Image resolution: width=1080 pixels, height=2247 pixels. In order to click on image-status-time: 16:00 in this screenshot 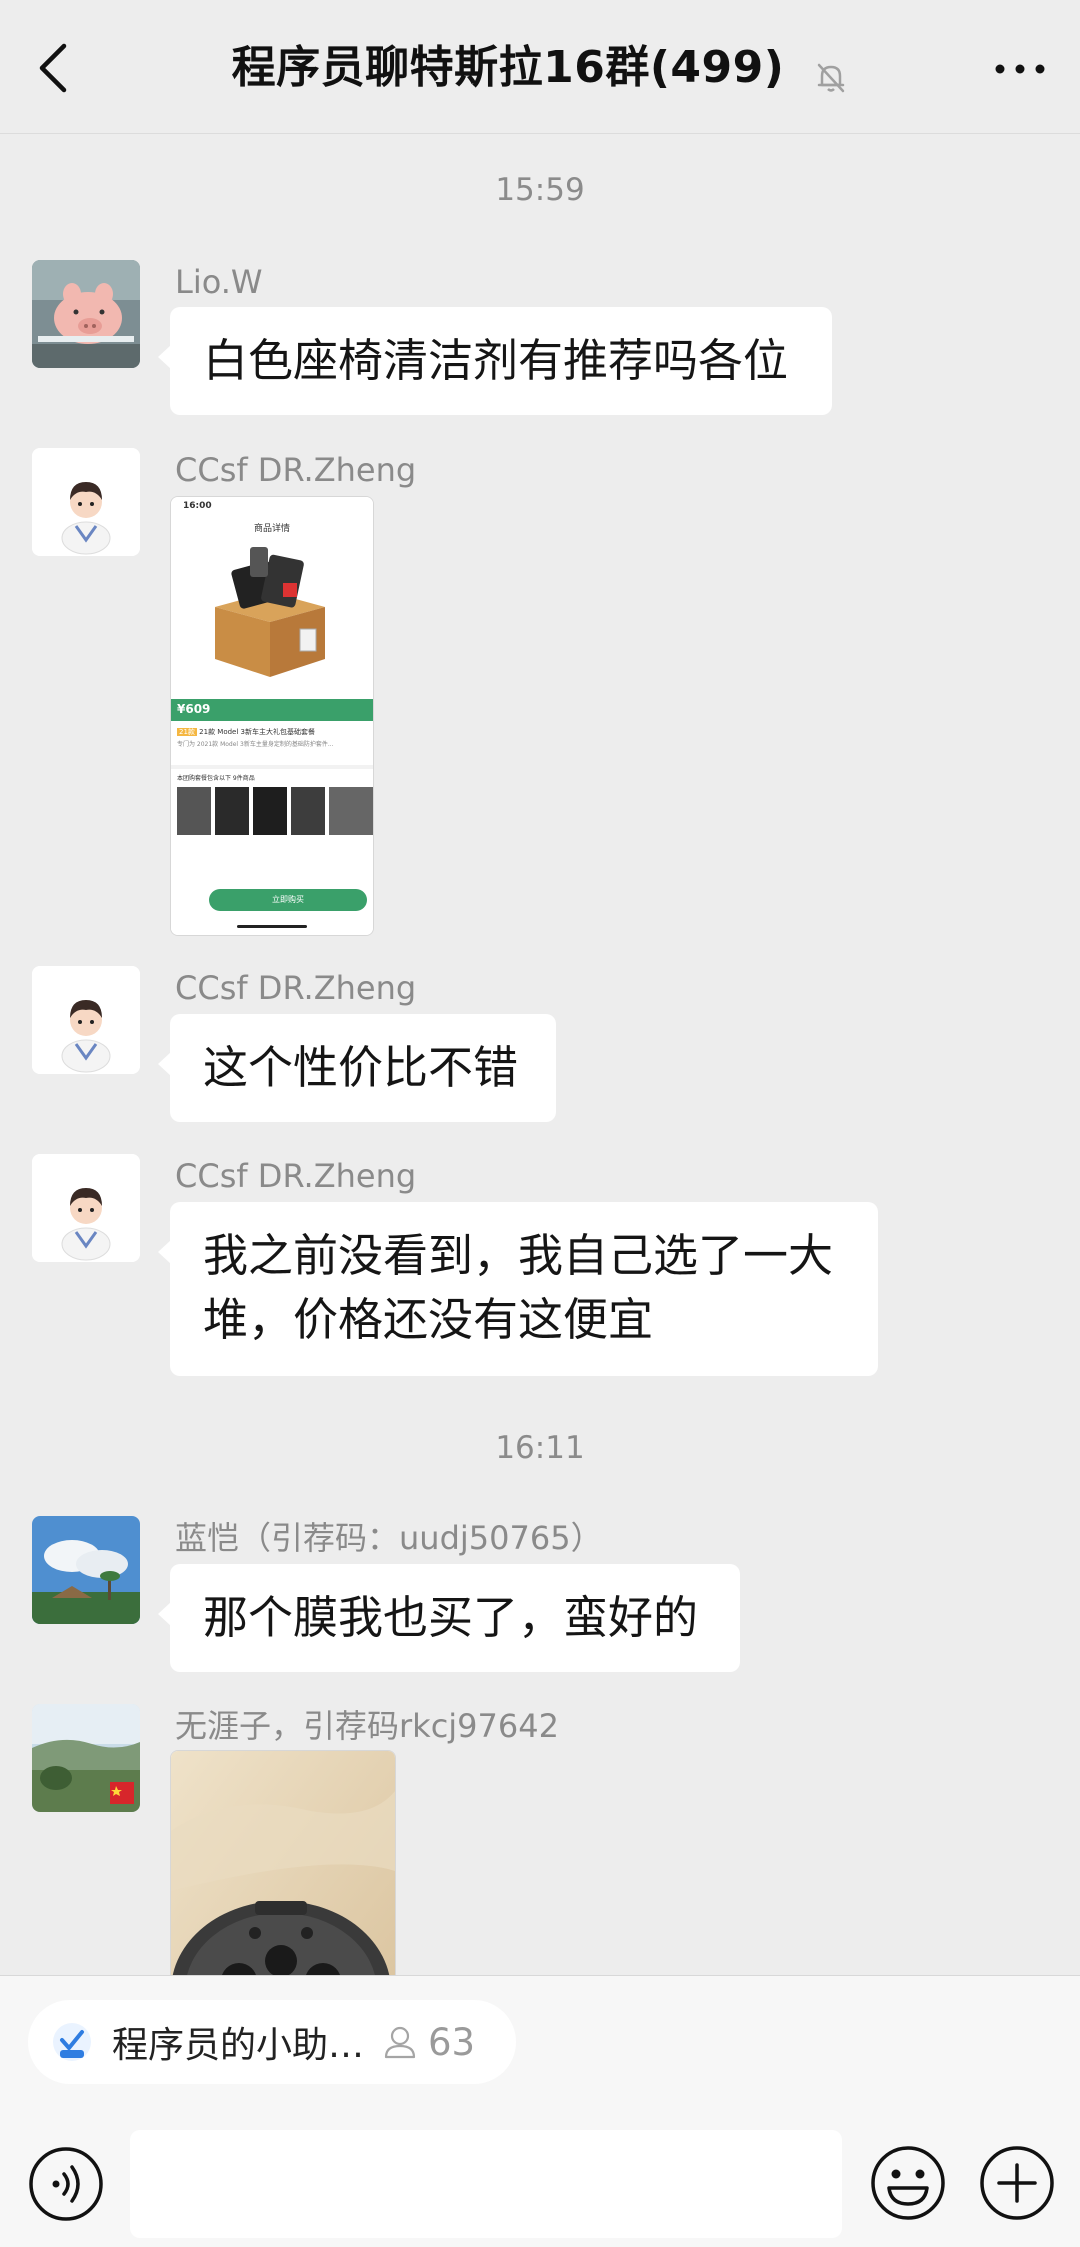, I will do `click(197, 506)`.